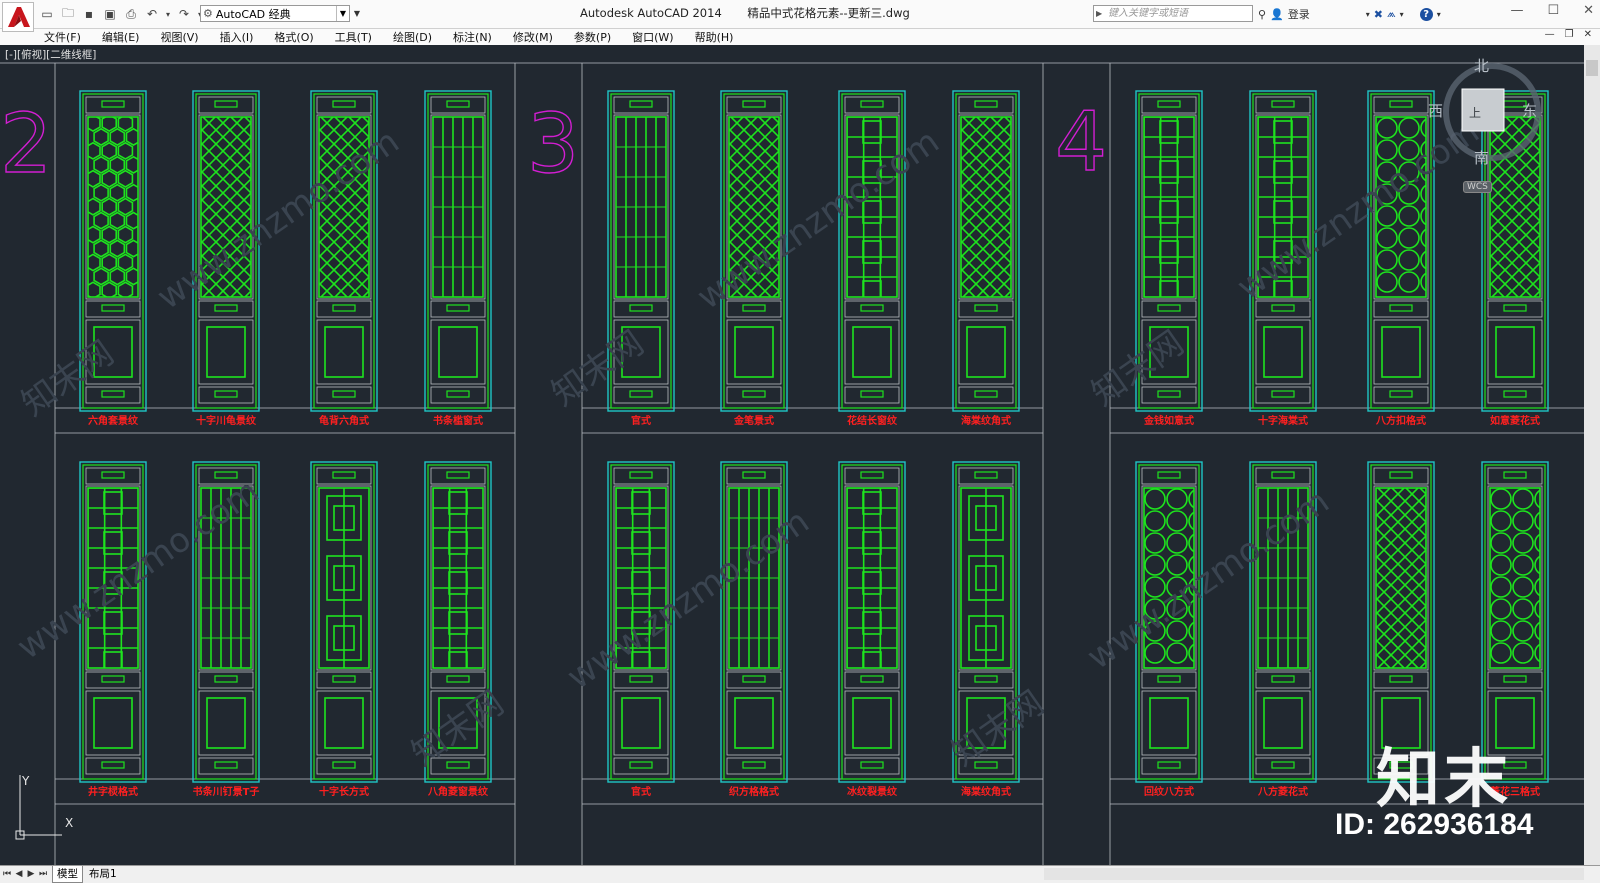 The height and width of the screenshot is (883, 1600). What do you see at coordinates (1400, 420) in the screenshot?
I see `panel-label: 八方扣格式` at bounding box center [1400, 420].